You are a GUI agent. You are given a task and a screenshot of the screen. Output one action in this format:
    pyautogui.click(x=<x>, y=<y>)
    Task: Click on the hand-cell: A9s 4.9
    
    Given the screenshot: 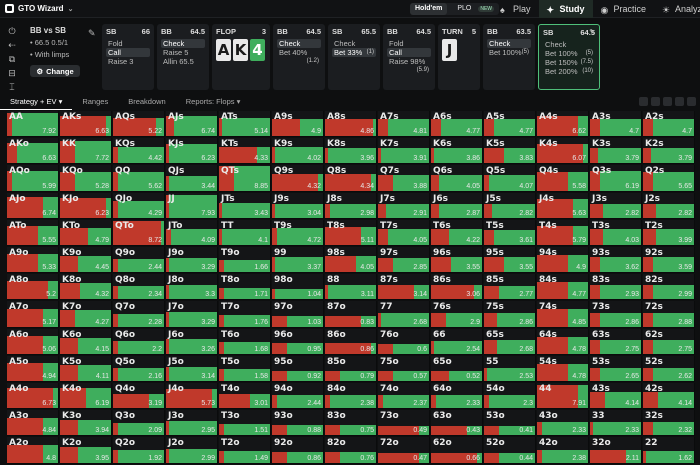 What is the action you would take?
    pyautogui.click(x=298, y=124)
    